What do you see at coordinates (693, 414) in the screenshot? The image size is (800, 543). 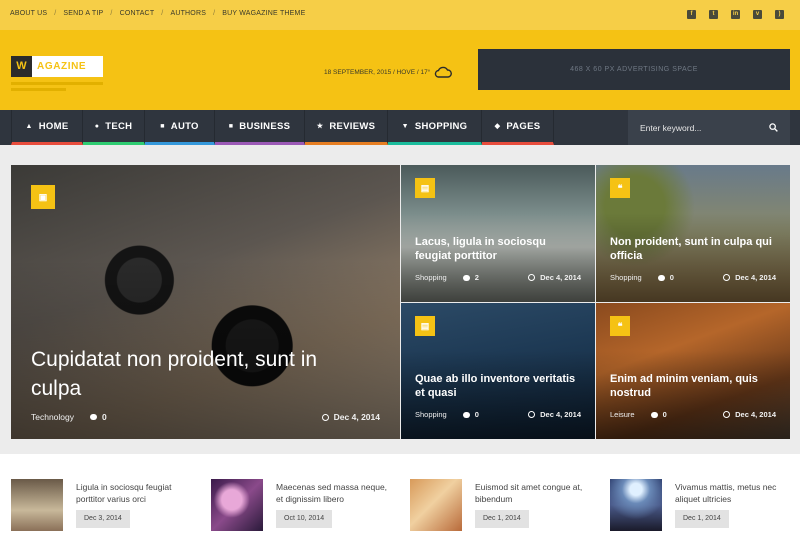 I see `card-meta: Leisure 0 Dec 4, 2014` at bounding box center [693, 414].